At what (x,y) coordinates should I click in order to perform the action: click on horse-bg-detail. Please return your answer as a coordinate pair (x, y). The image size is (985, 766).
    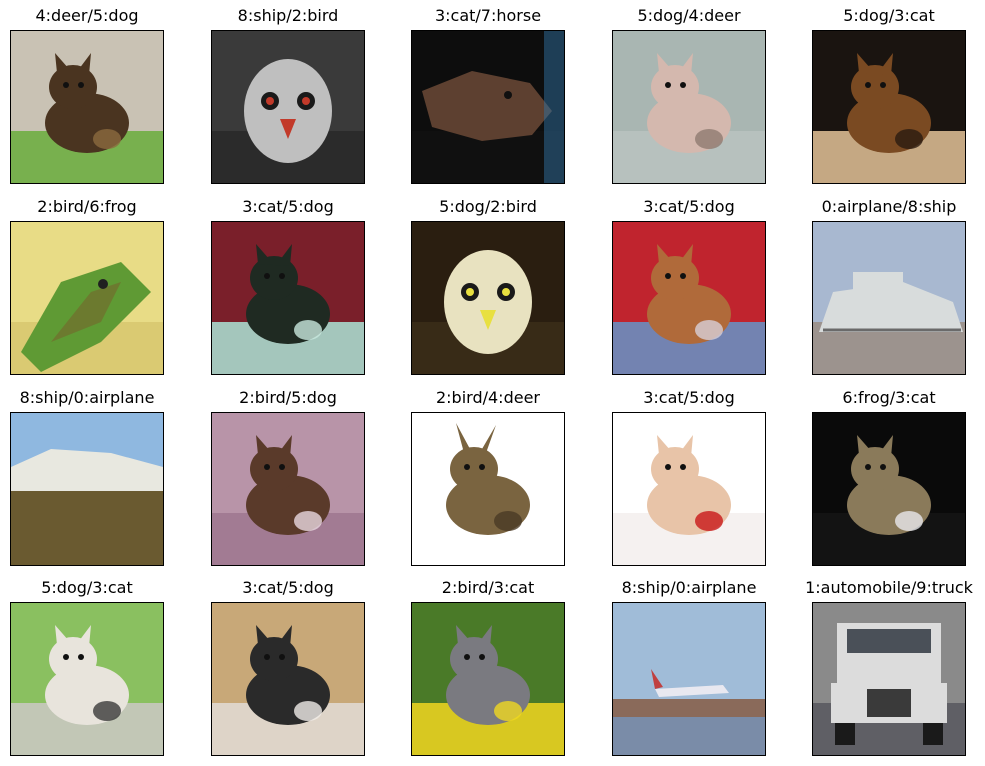
    Looking at the image, I should click on (554, 107).